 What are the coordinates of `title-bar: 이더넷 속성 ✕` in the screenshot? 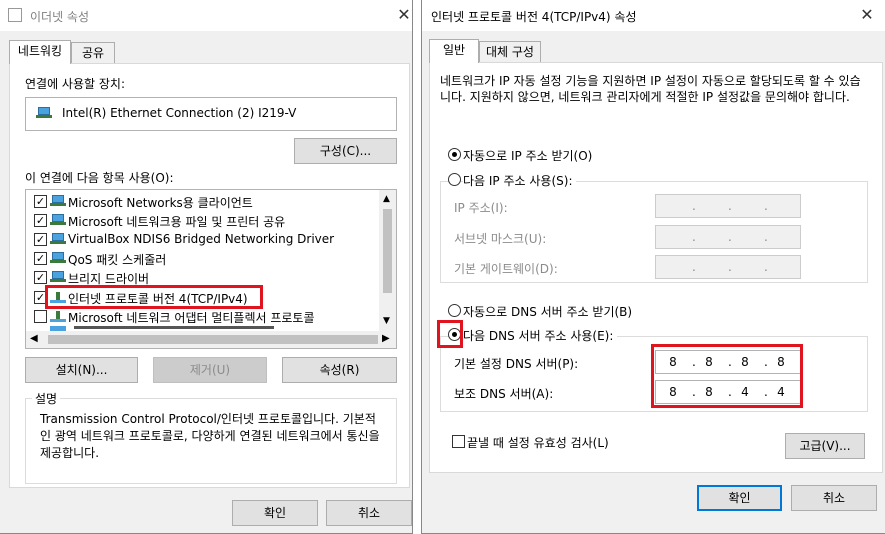 It's located at (206, 15).